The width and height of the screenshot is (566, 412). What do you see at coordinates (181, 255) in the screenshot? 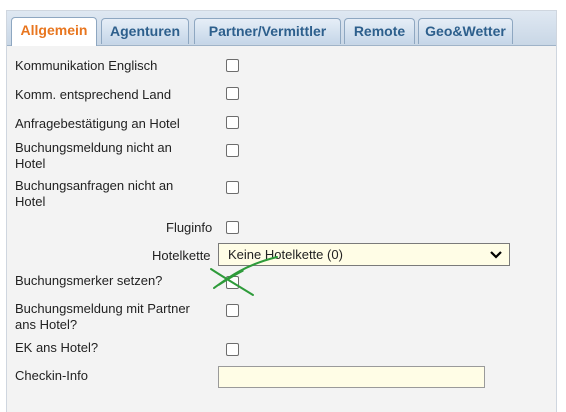
I see `hotelkette-label: Hotelkette` at bounding box center [181, 255].